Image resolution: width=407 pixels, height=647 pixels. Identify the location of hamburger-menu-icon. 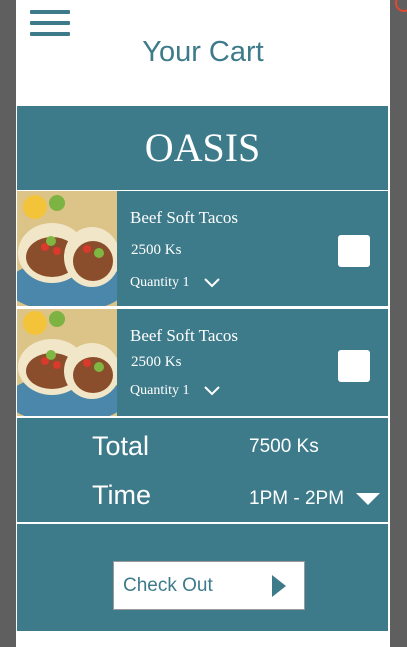
(50, 24).